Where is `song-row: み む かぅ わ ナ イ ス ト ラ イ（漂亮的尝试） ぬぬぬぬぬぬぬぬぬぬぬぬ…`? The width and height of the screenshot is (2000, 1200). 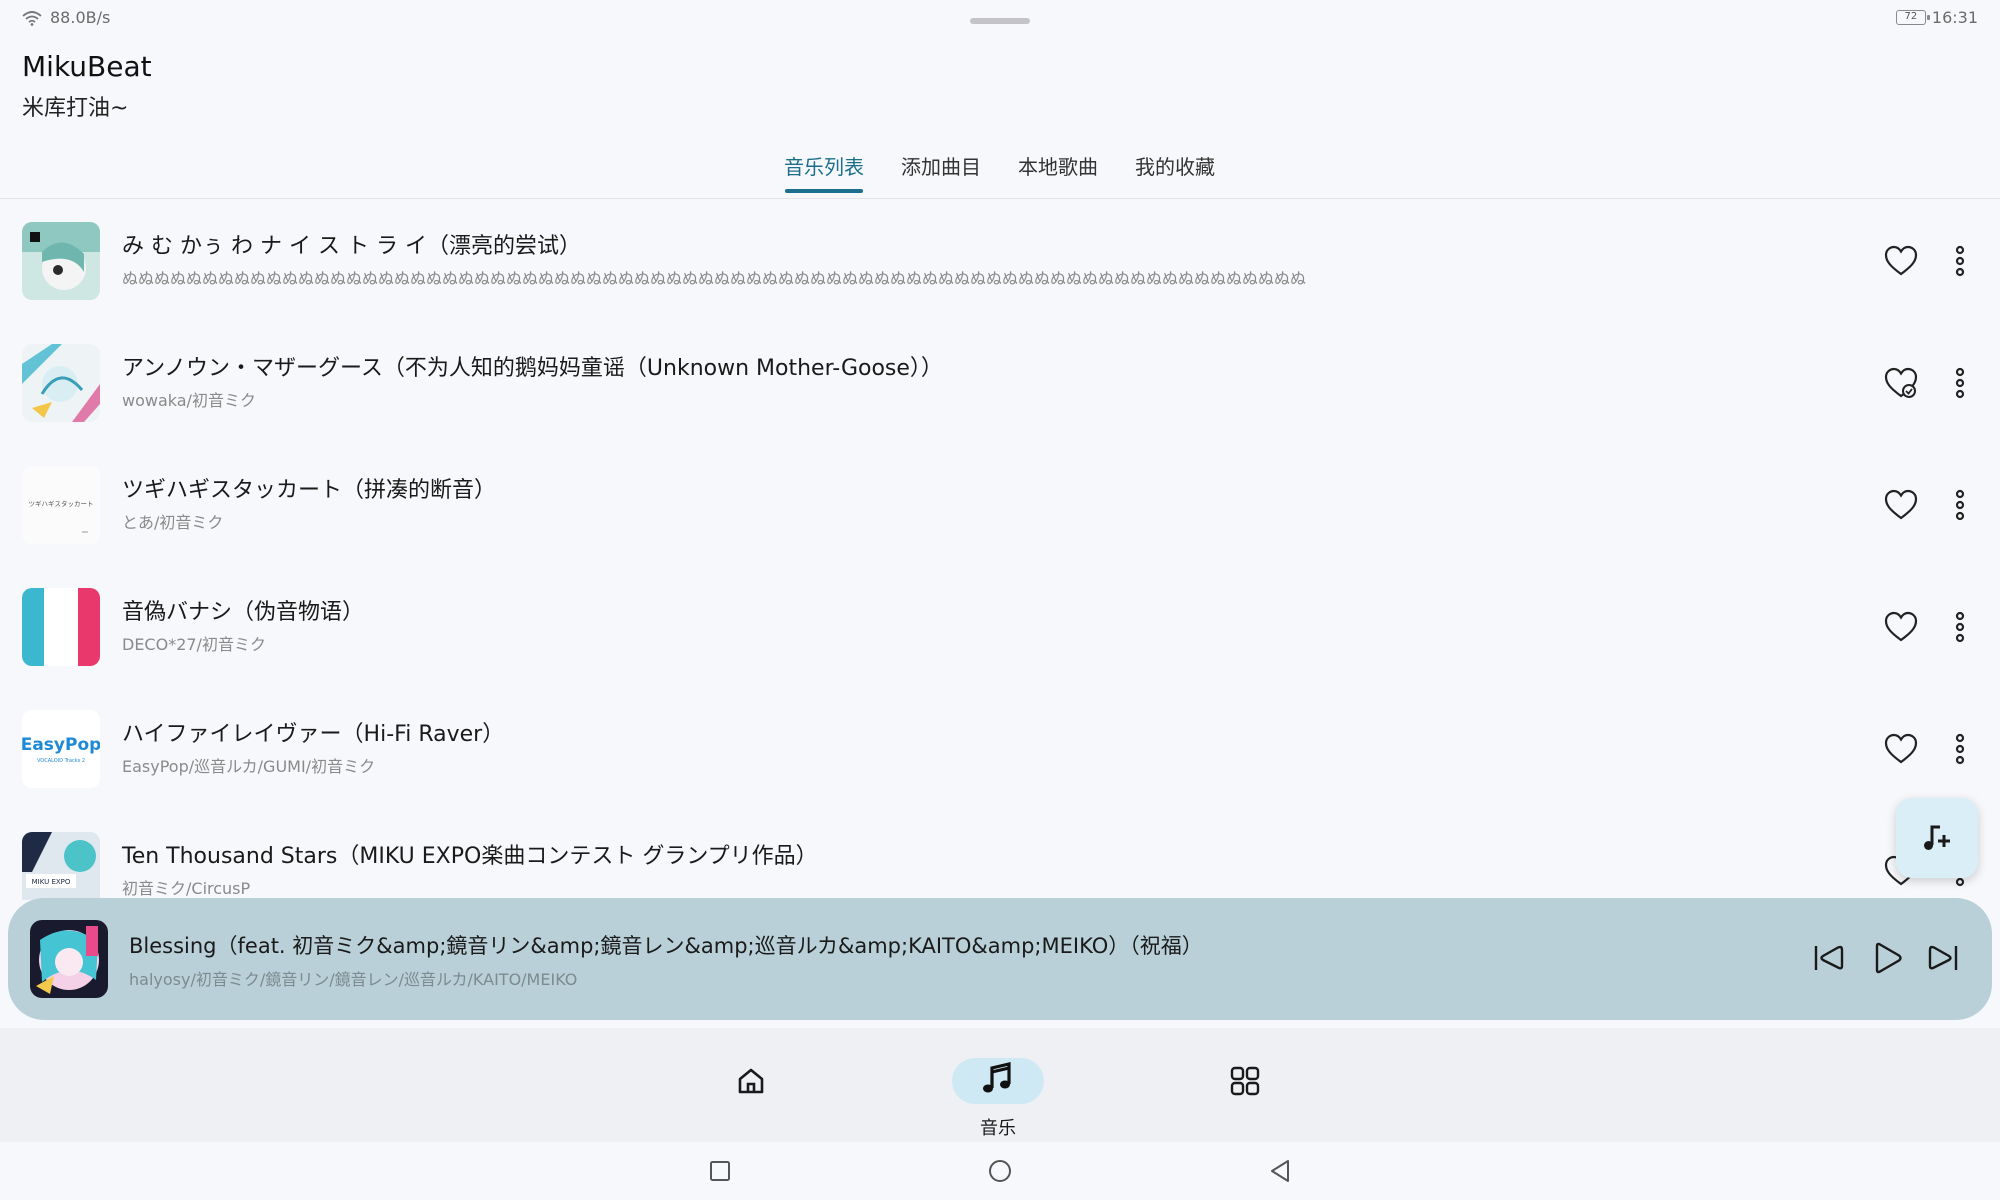 song-row: み む かぅ わ ナ イ ス ト ラ イ（漂亮的尝试） ぬぬぬぬぬぬぬぬぬぬぬぬ… is located at coordinates (1000, 261).